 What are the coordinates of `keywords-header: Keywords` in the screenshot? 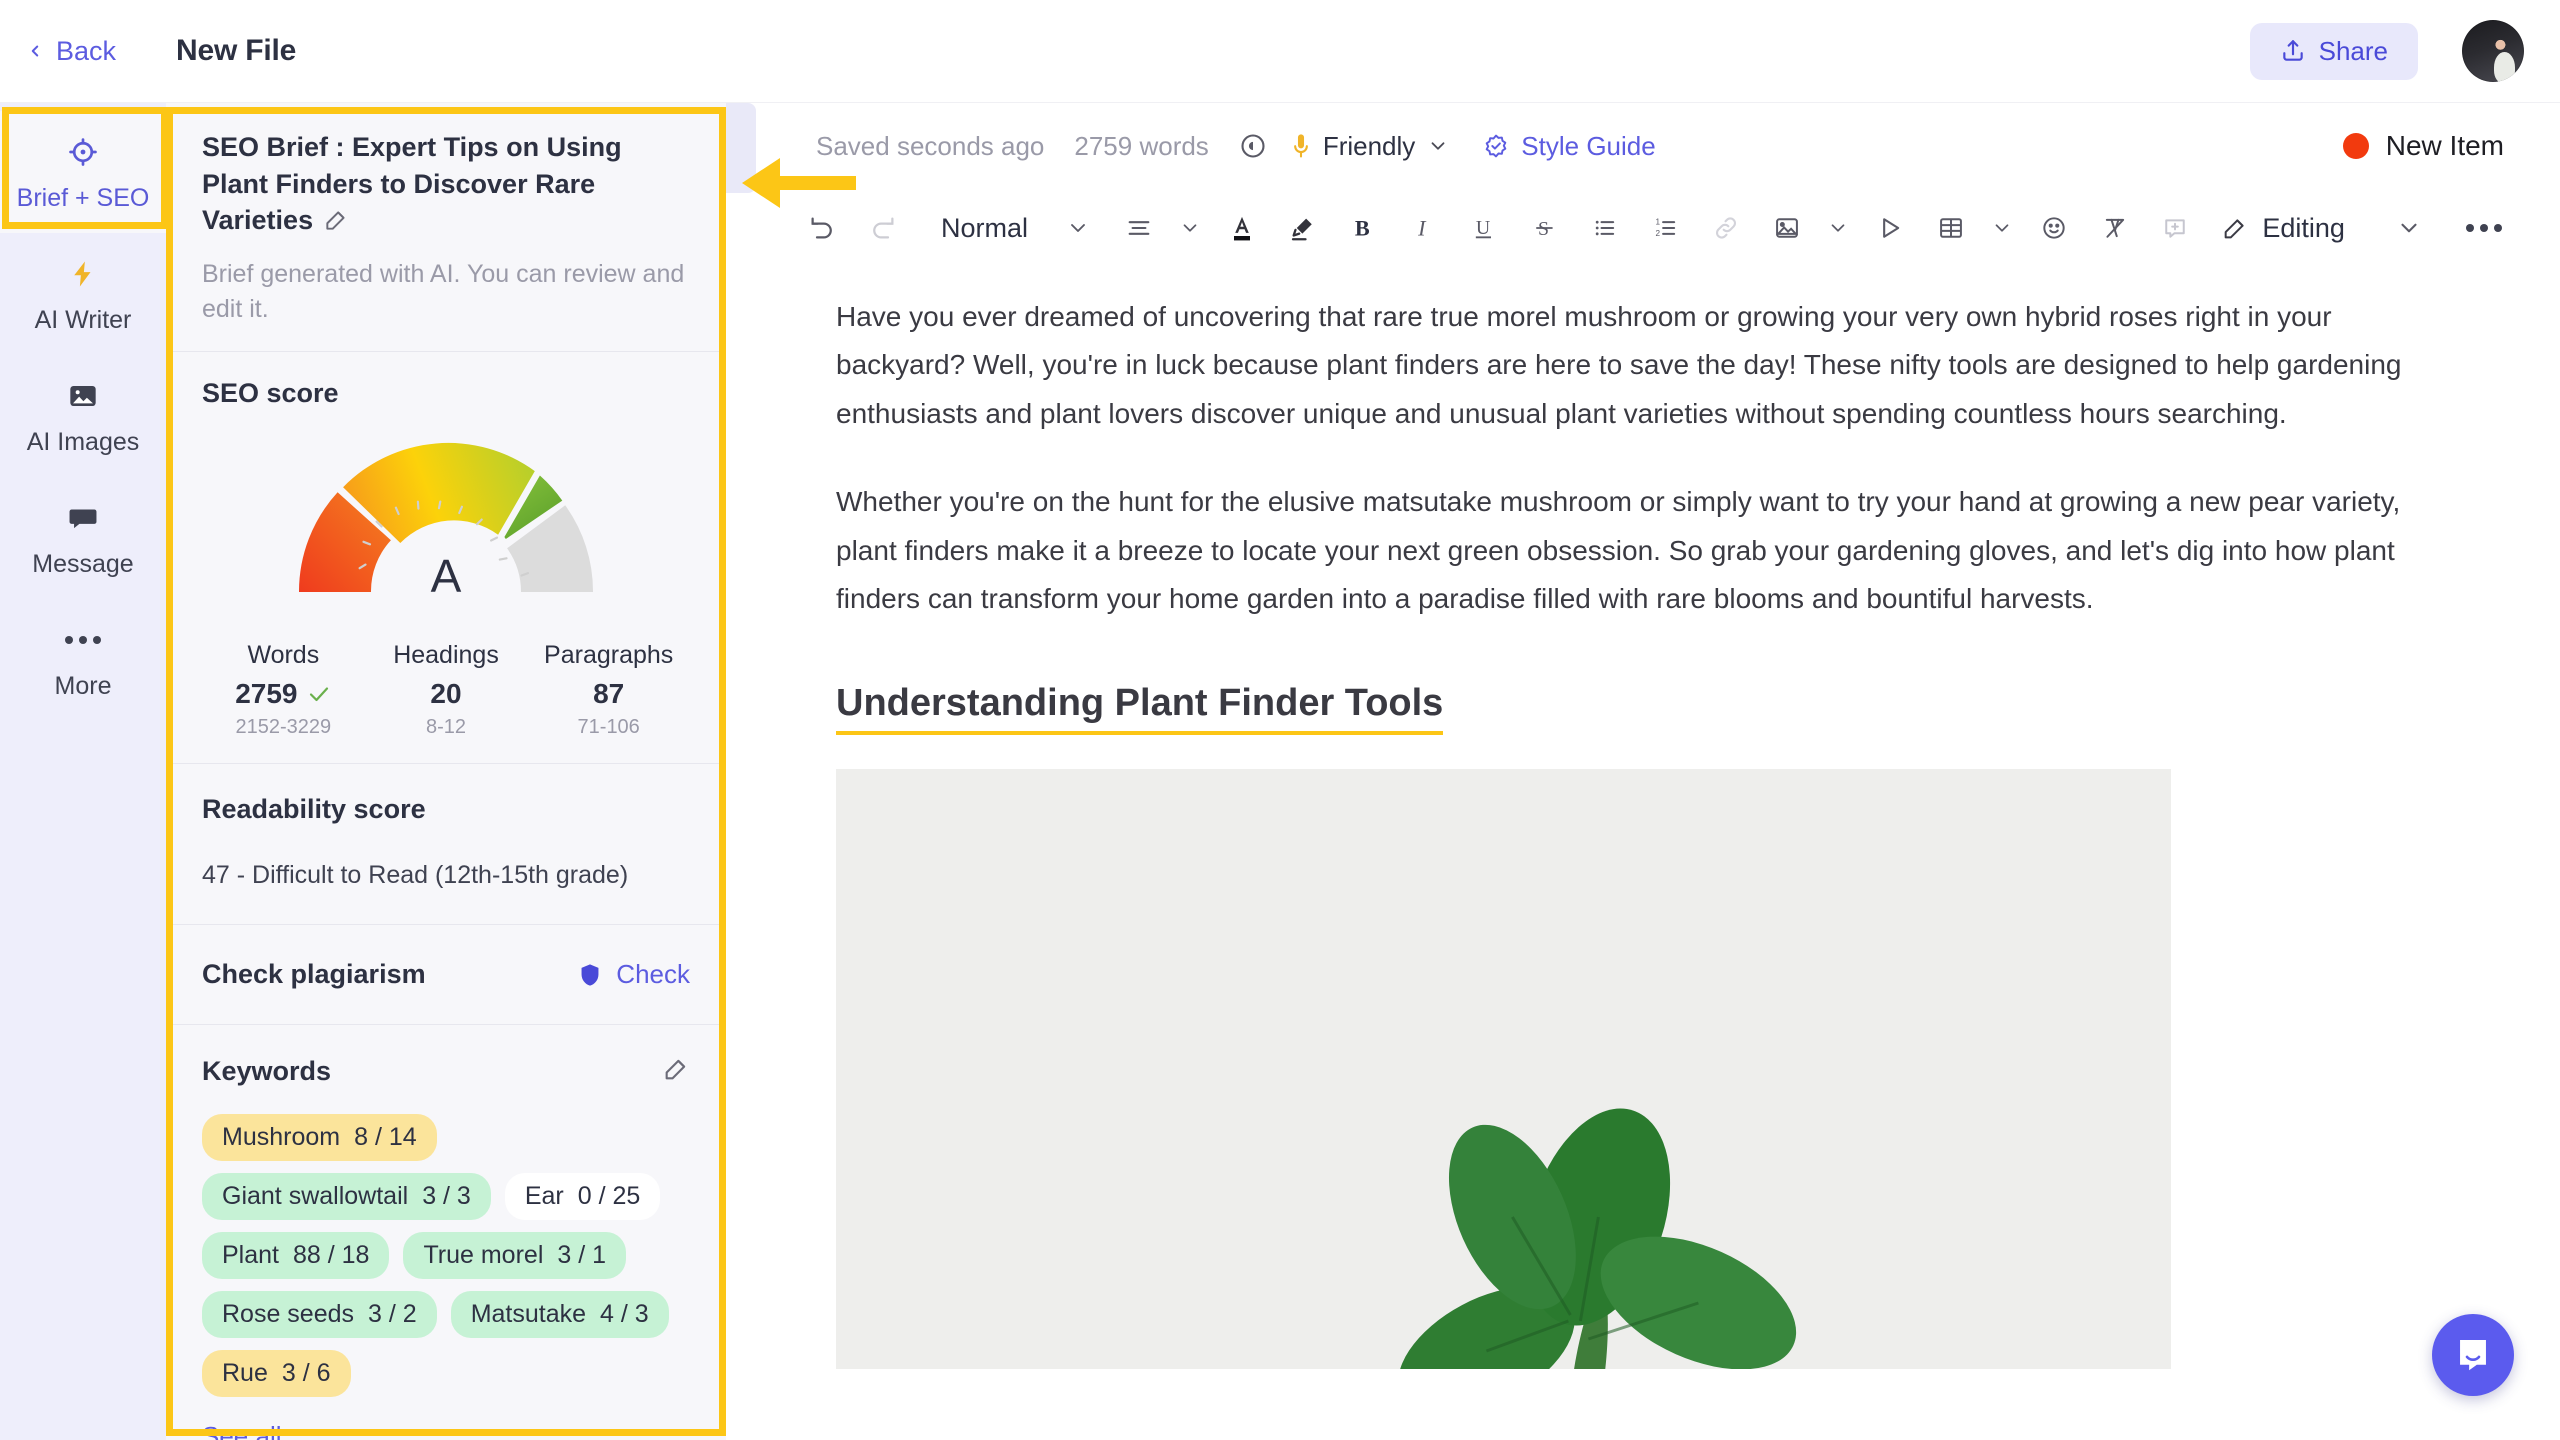 It's located at (446, 1071).